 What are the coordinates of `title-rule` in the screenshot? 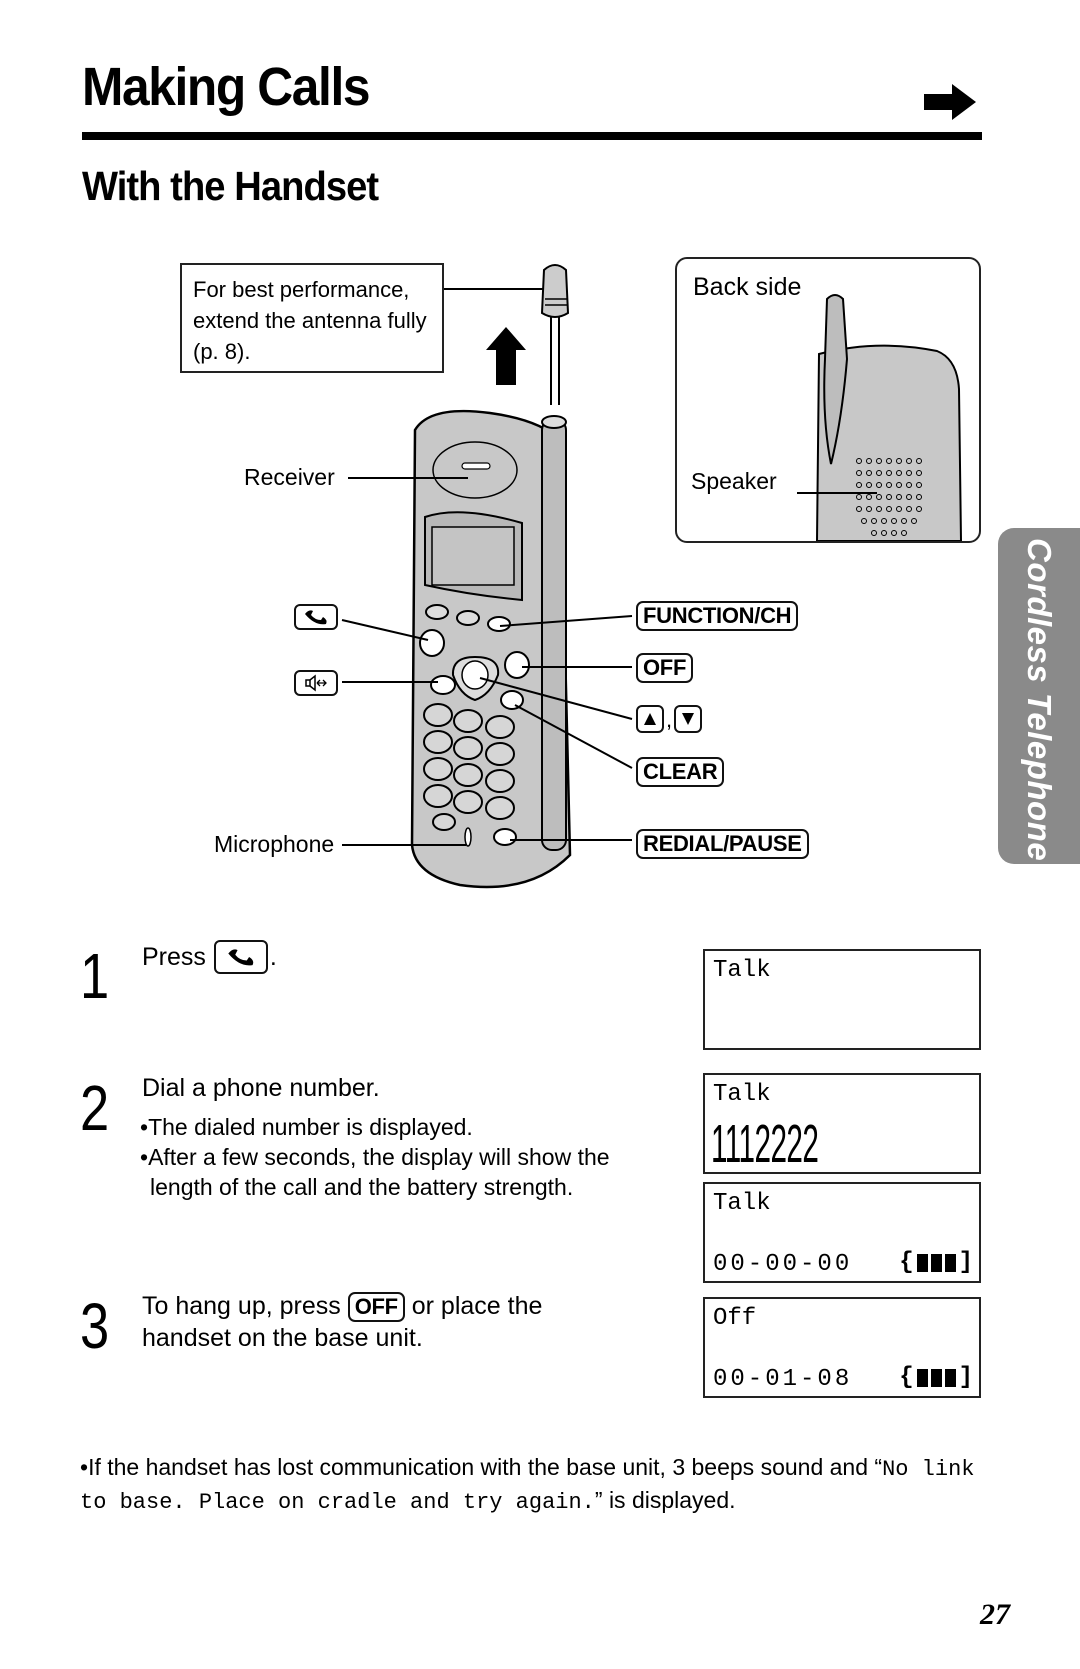 It's located at (532, 136).